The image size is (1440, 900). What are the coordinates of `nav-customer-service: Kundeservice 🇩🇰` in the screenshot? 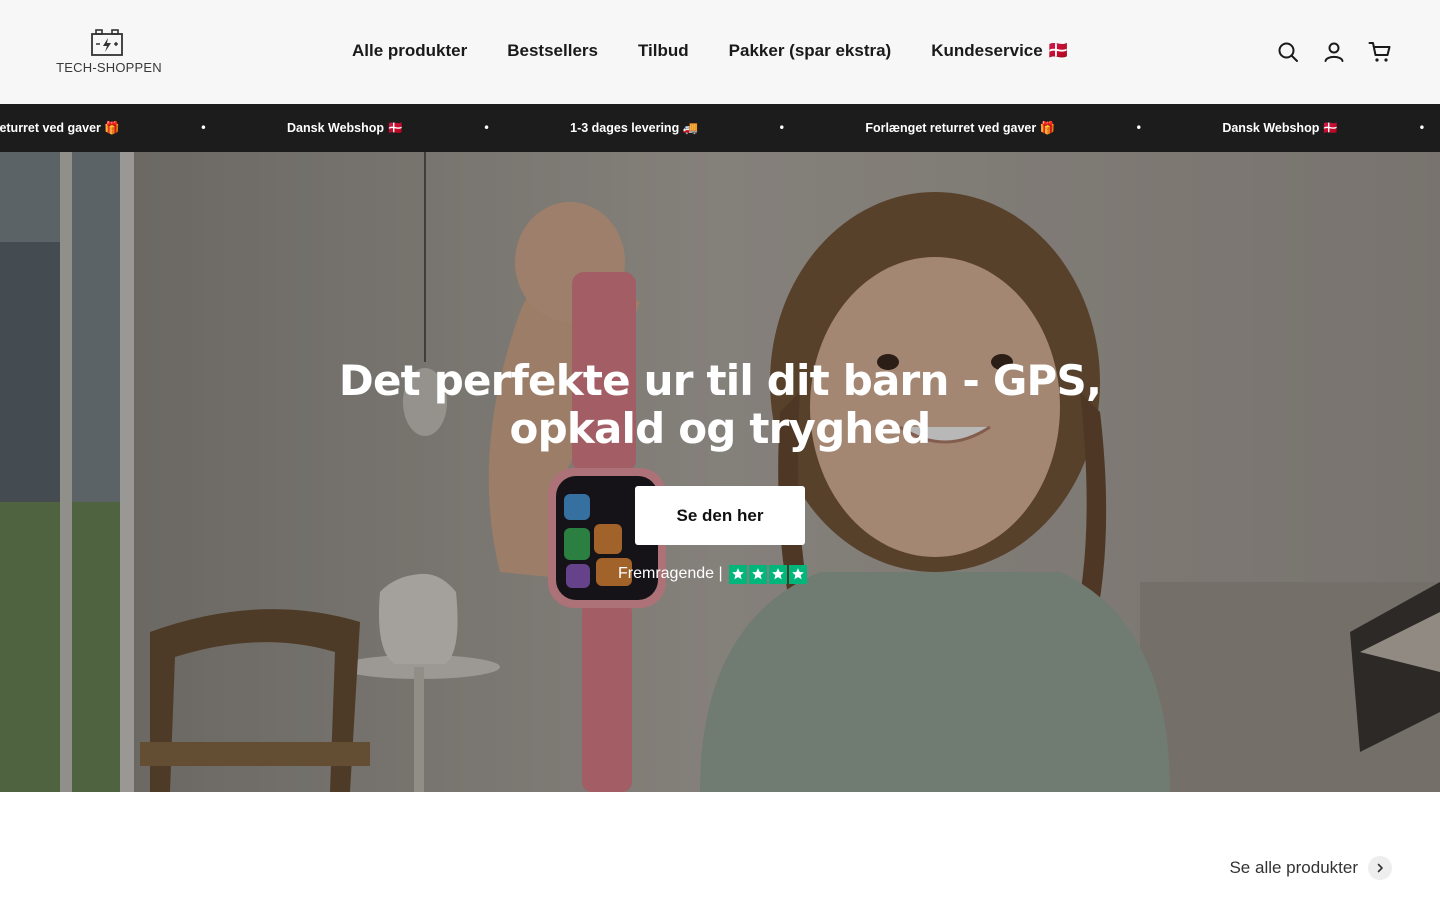 It's located at (999, 51).